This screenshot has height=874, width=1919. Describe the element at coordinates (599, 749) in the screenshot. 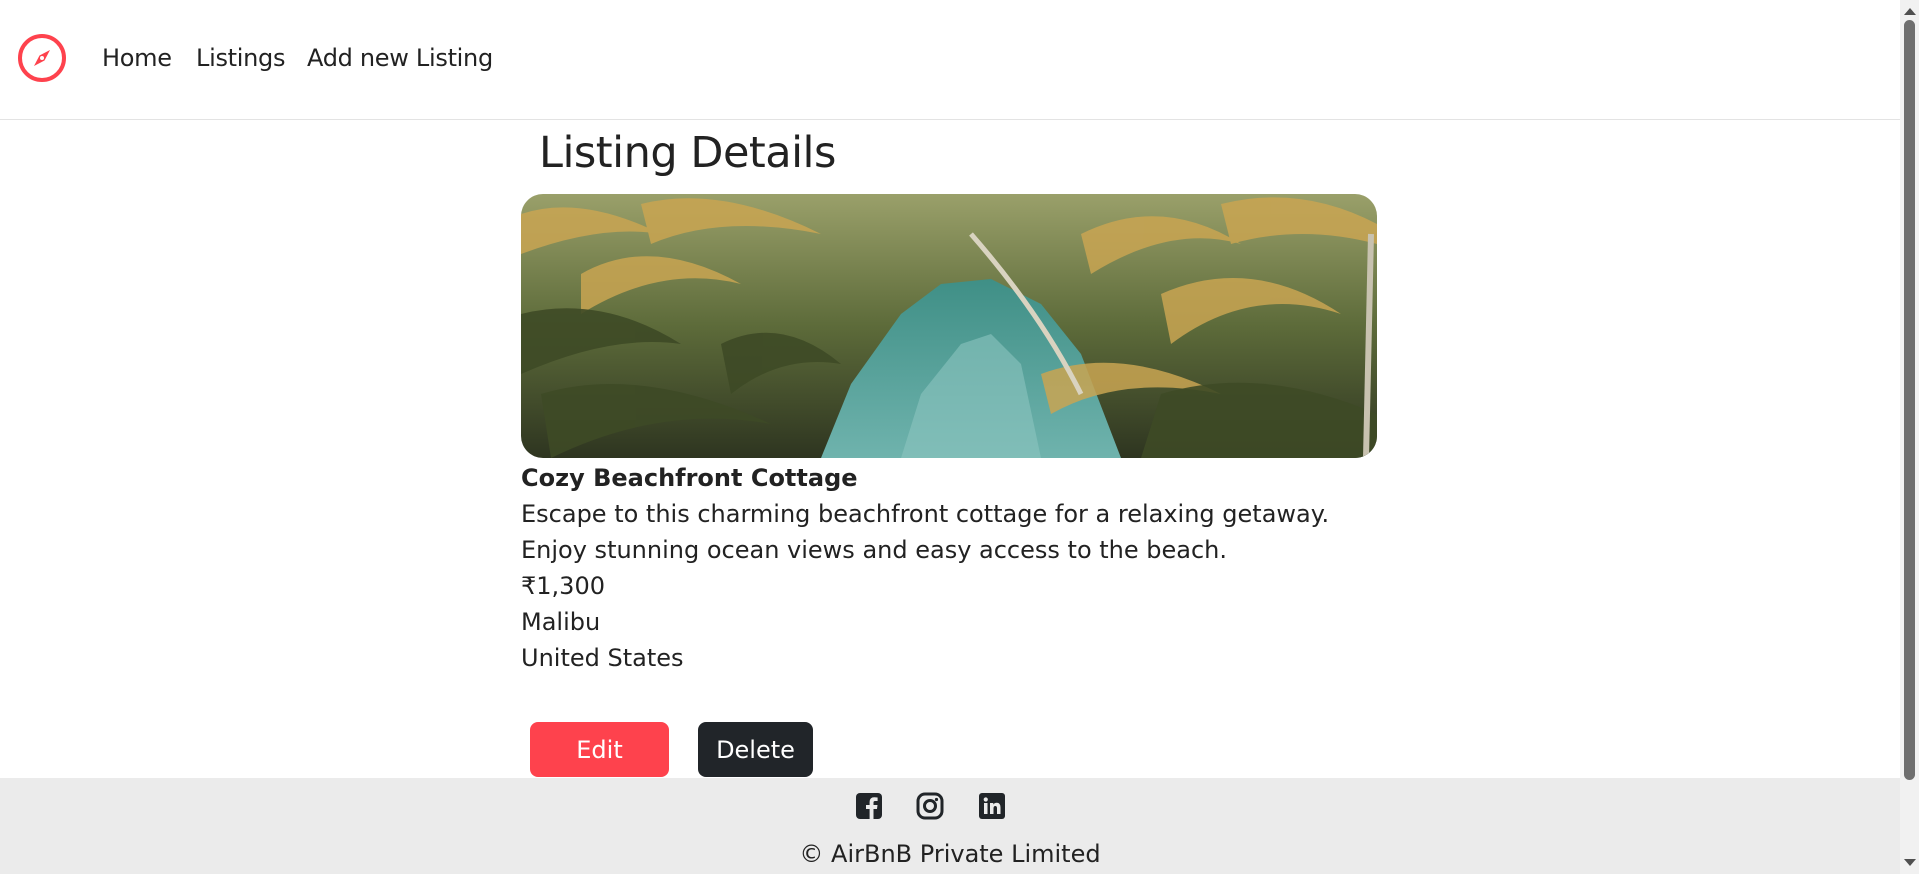

I see `edit-button: Edit` at that location.